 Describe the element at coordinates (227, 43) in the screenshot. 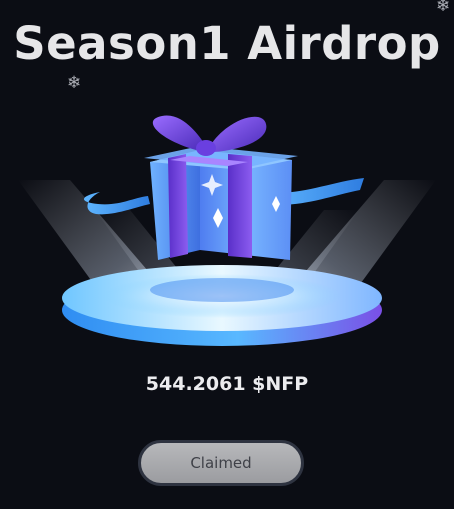

I see `page-title: Season1 Airdrop` at that location.